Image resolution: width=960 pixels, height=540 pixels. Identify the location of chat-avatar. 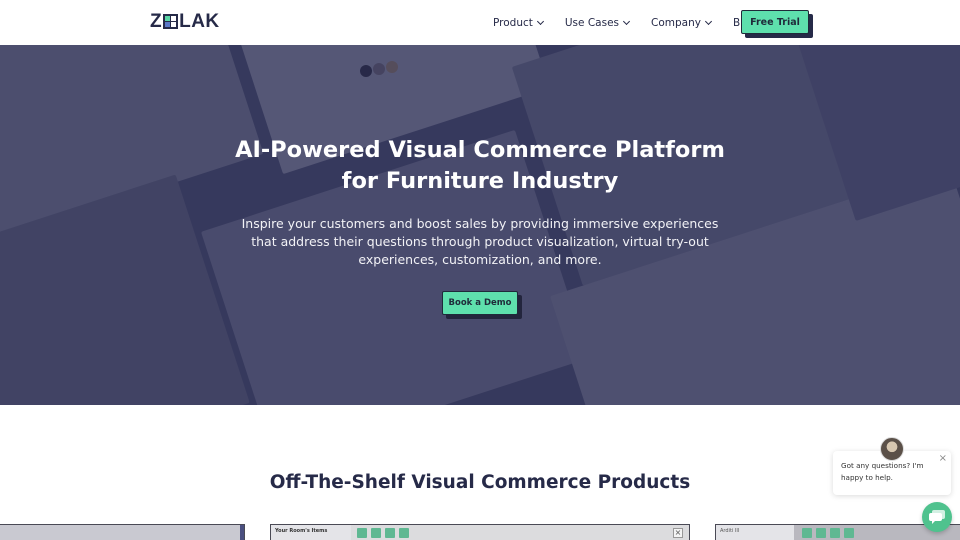
(892, 449).